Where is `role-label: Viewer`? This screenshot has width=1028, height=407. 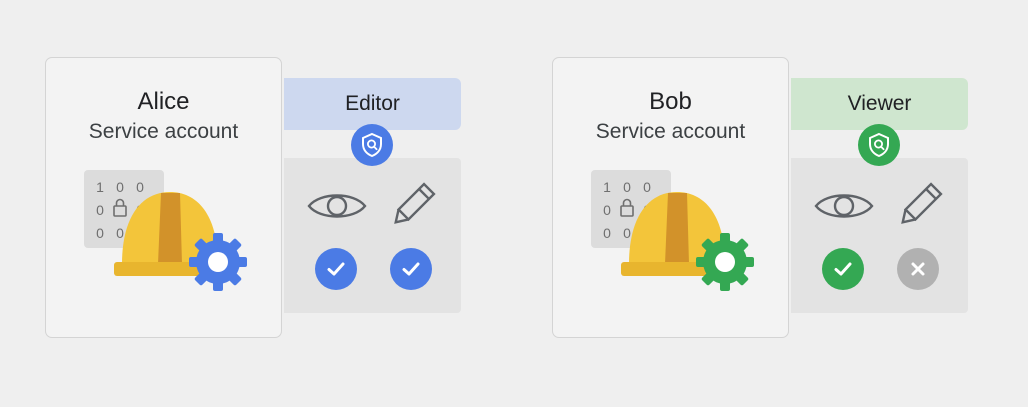
role-label: Viewer is located at coordinates (879, 103).